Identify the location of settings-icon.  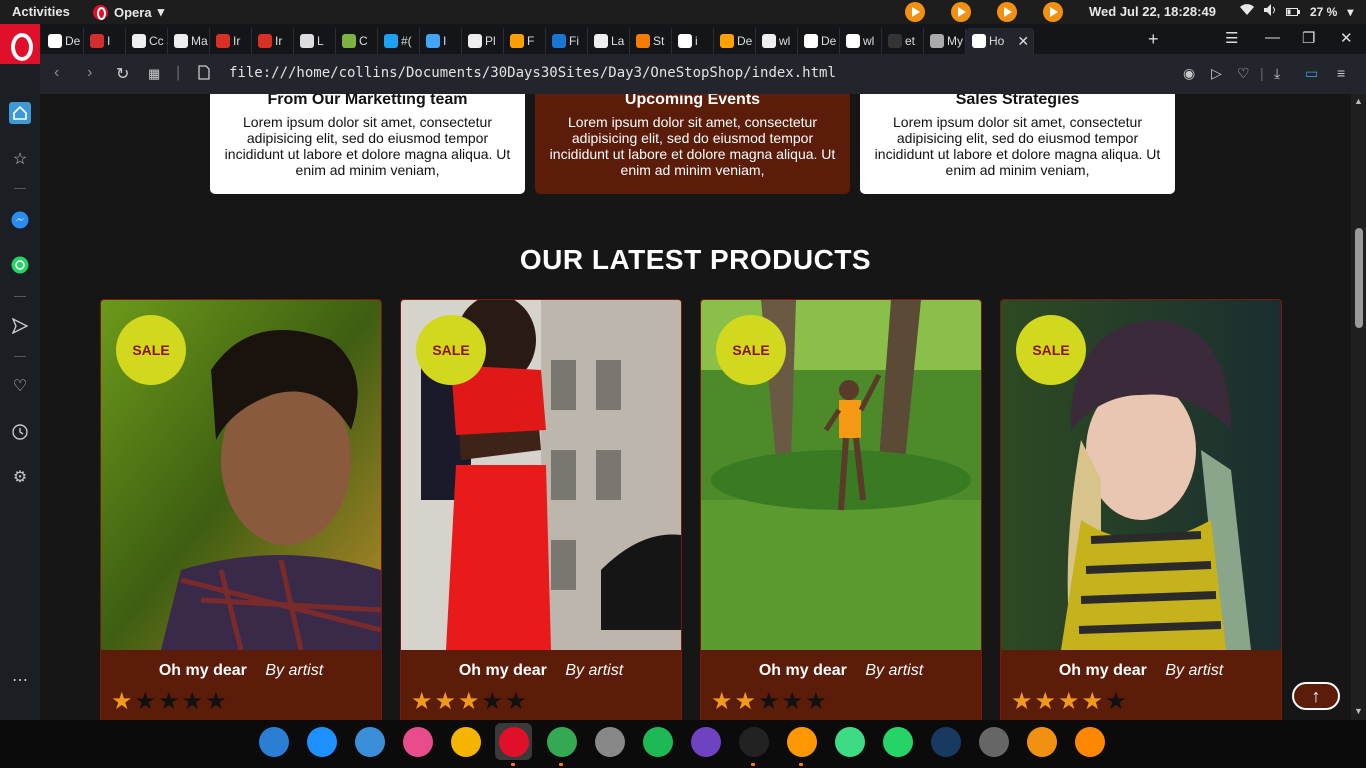
(609, 741).